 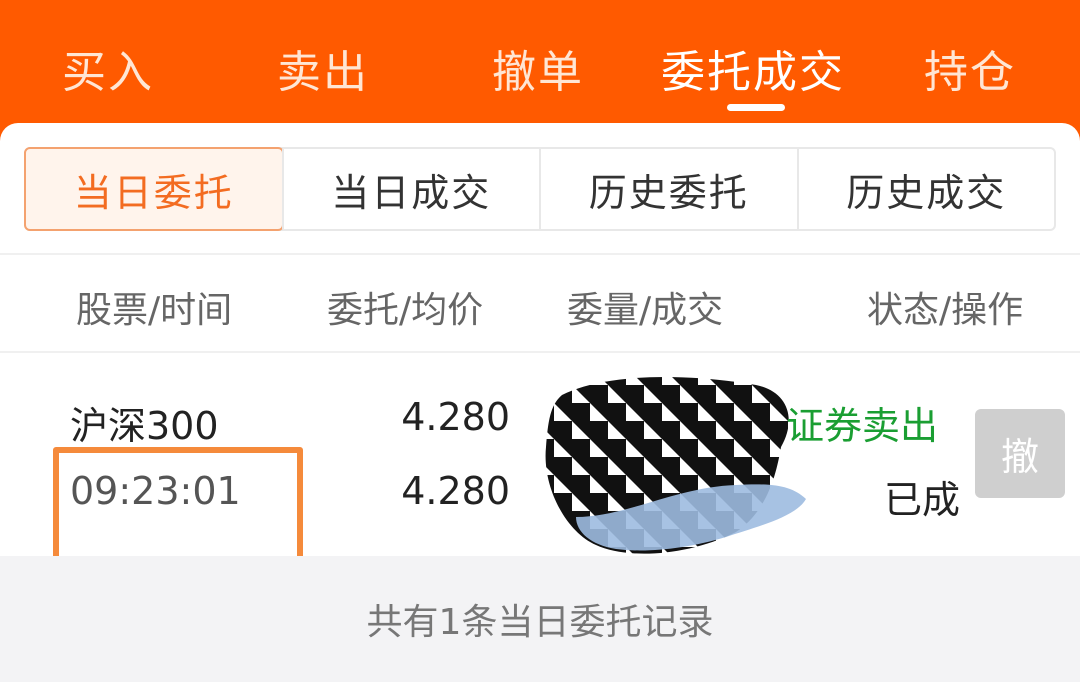 I want to click on column-header-price: 委托/均价, so click(x=405, y=310).